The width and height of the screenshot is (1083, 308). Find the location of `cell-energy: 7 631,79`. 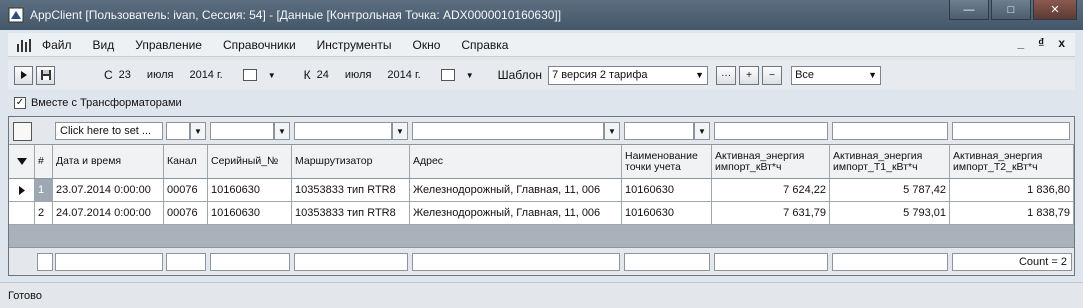

cell-energy: 7 631,79 is located at coordinates (771, 213).